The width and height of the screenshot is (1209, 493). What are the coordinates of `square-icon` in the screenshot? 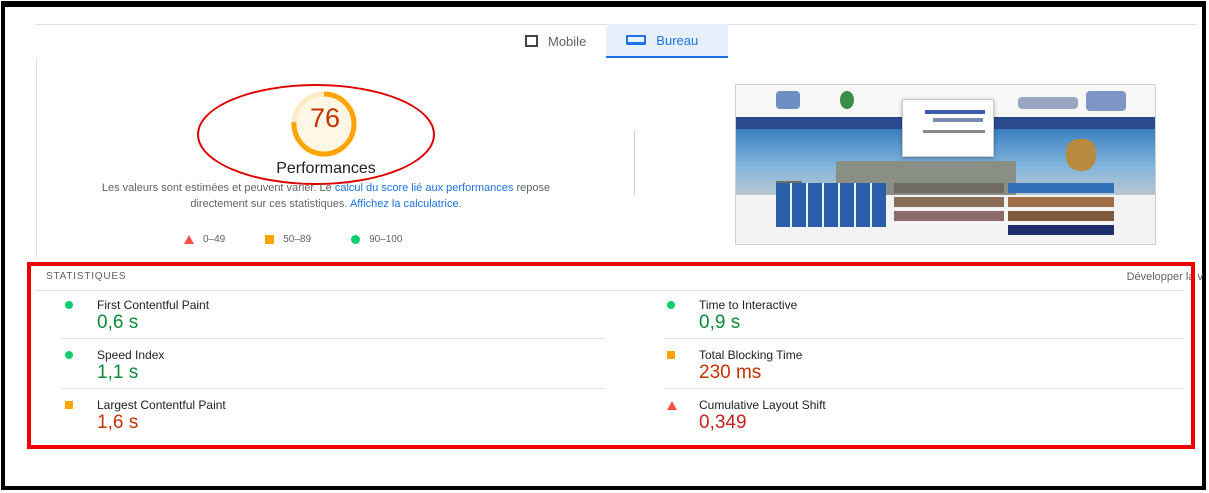 It's located at (270, 239).